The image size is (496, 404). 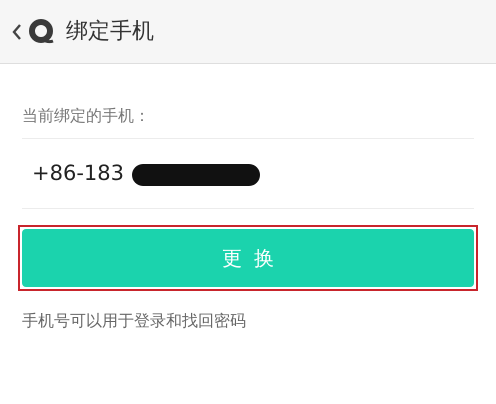 What do you see at coordinates (41, 31) in the screenshot?
I see `app-logo-icon` at bounding box center [41, 31].